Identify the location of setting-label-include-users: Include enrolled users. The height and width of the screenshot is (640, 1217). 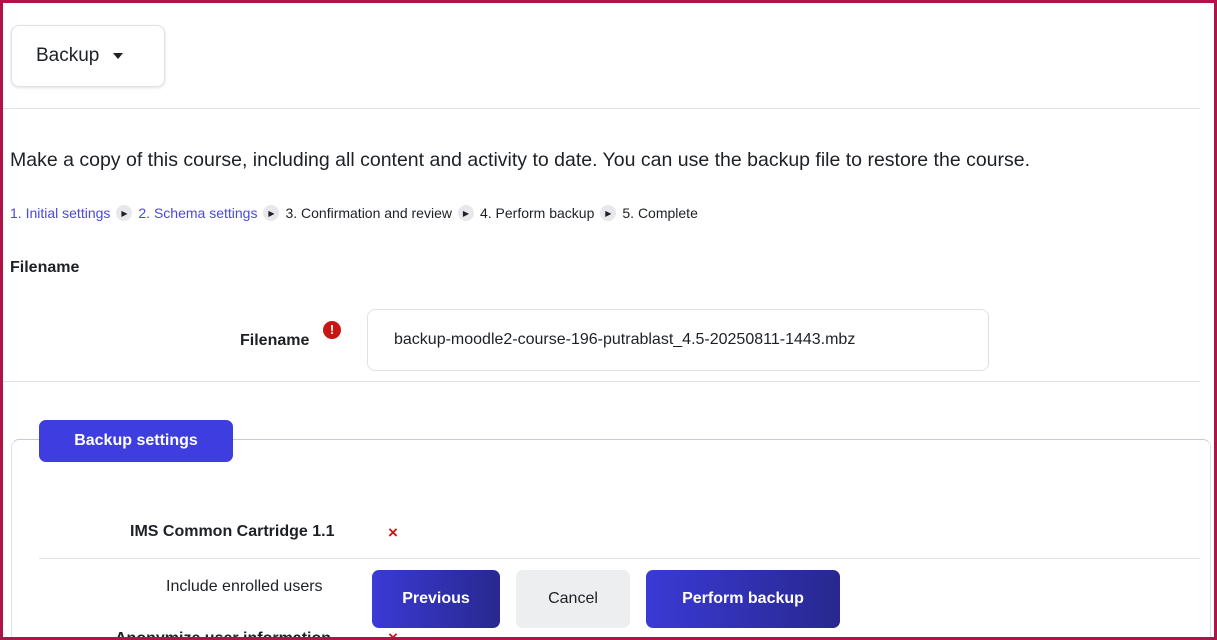
(244, 586).